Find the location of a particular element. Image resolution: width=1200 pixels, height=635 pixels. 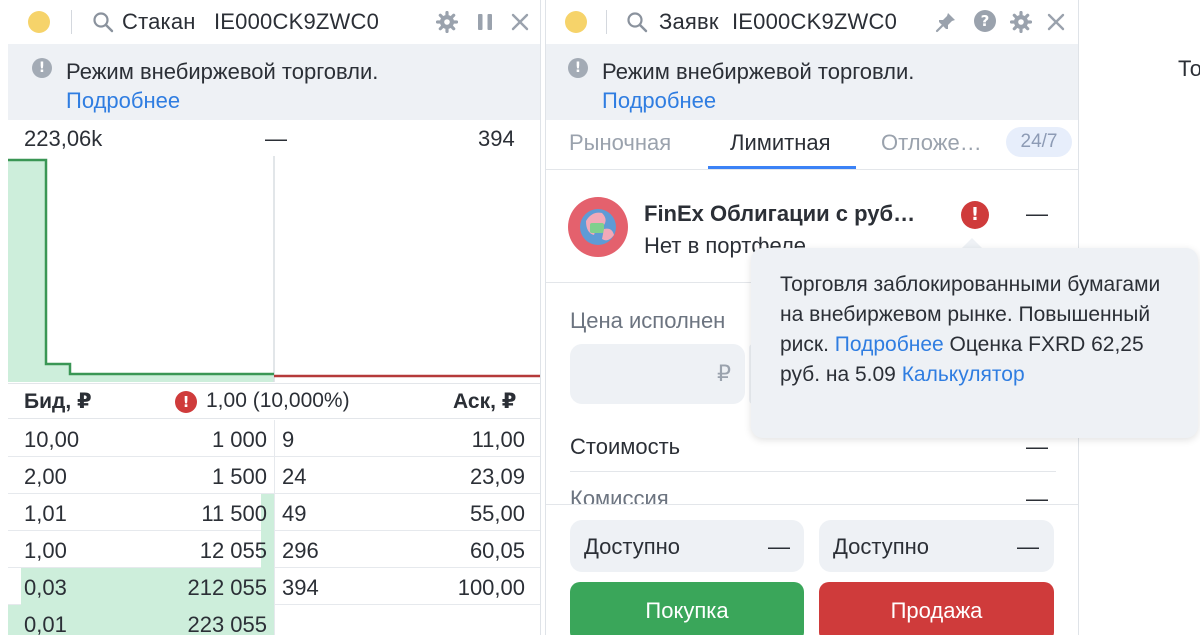

table-row: 1,01 11 500 49 55,00 is located at coordinates (274, 512).